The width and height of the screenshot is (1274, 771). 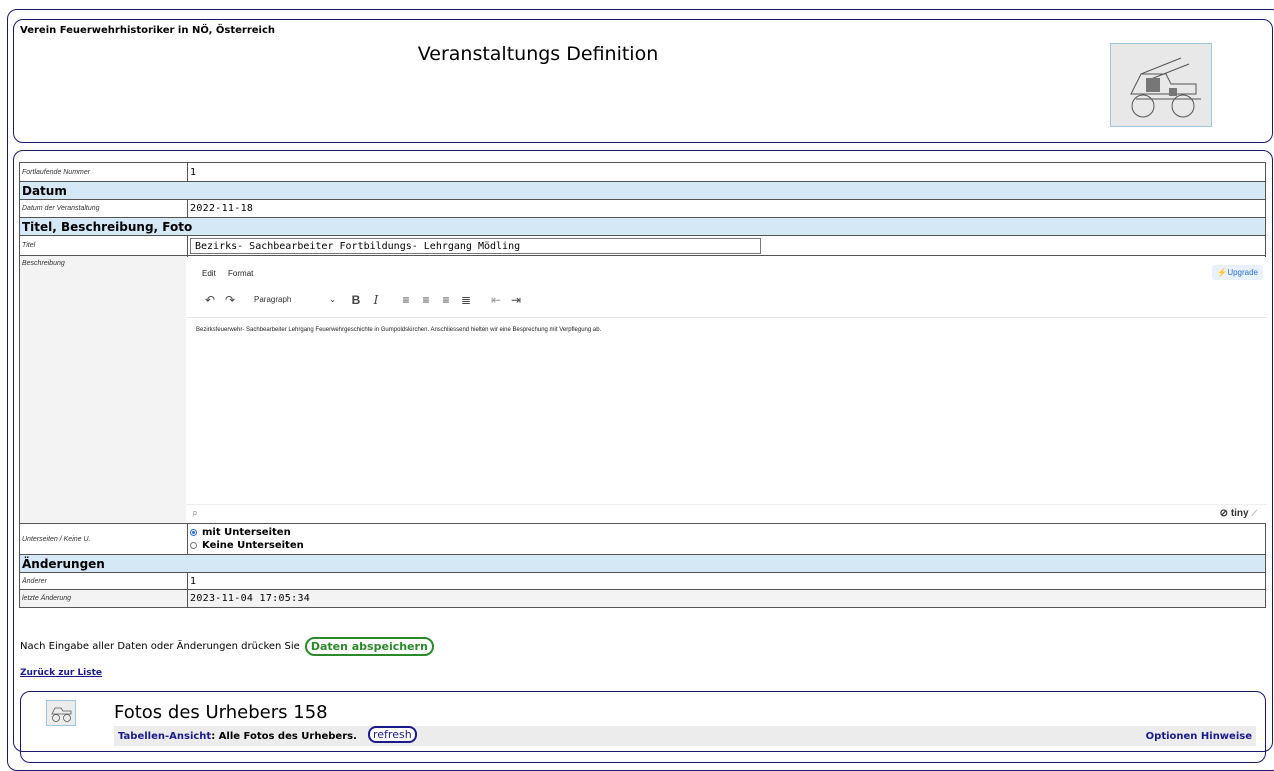 What do you see at coordinates (376, 300) in the screenshot?
I see `italic-icon: I` at bounding box center [376, 300].